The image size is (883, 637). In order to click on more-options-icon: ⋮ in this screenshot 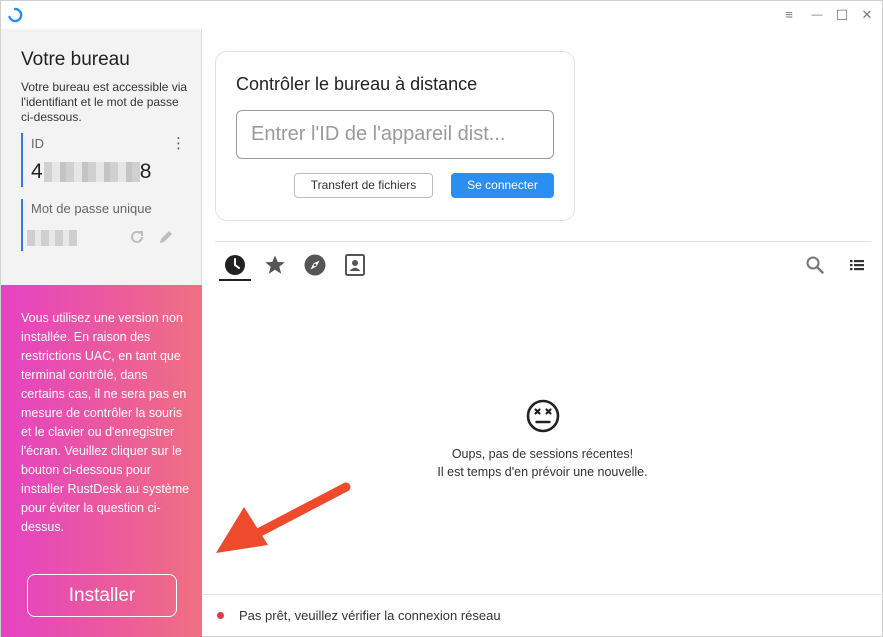, I will do `click(178, 144)`.